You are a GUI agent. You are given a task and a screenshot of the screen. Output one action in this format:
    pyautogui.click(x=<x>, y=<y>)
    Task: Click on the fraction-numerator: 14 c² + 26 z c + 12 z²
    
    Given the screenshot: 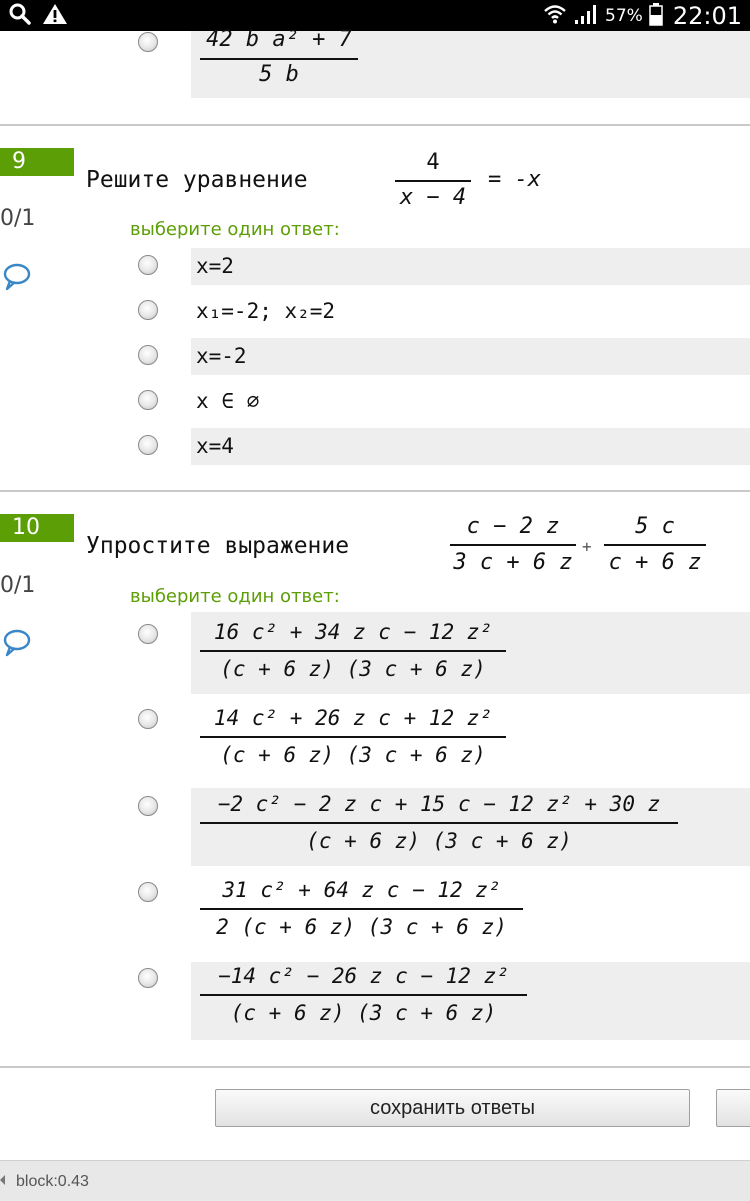 What is the action you would take?
    pyautogui.click(x=353, y=718)
    